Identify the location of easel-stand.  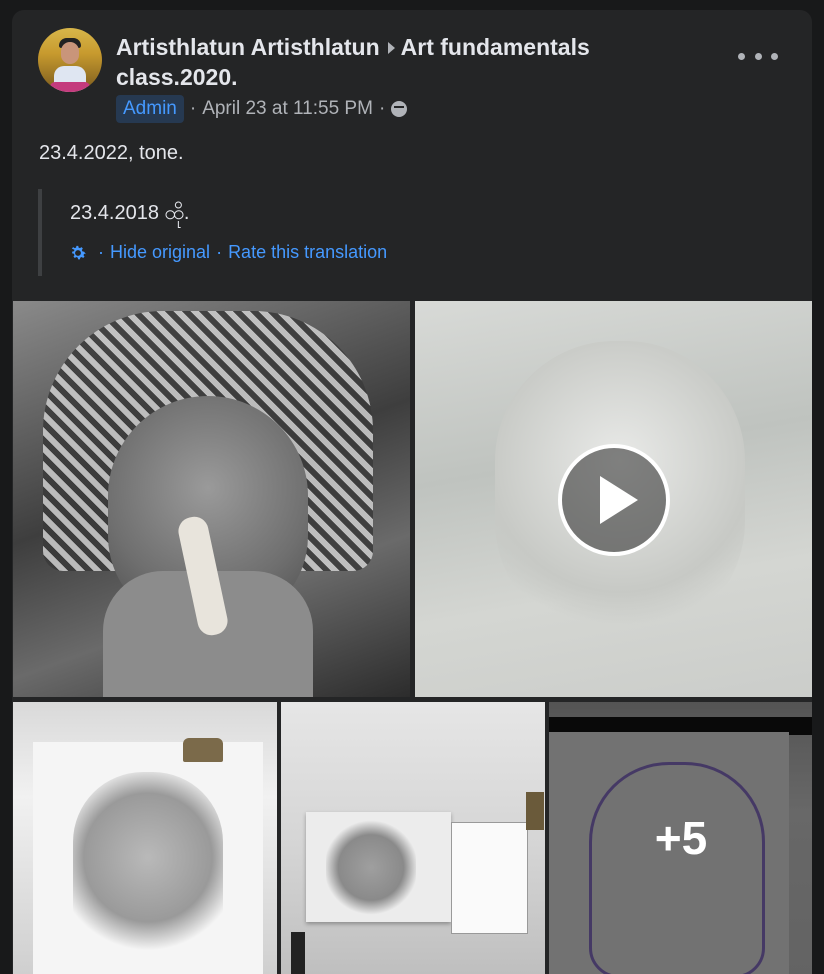
(298, 953).